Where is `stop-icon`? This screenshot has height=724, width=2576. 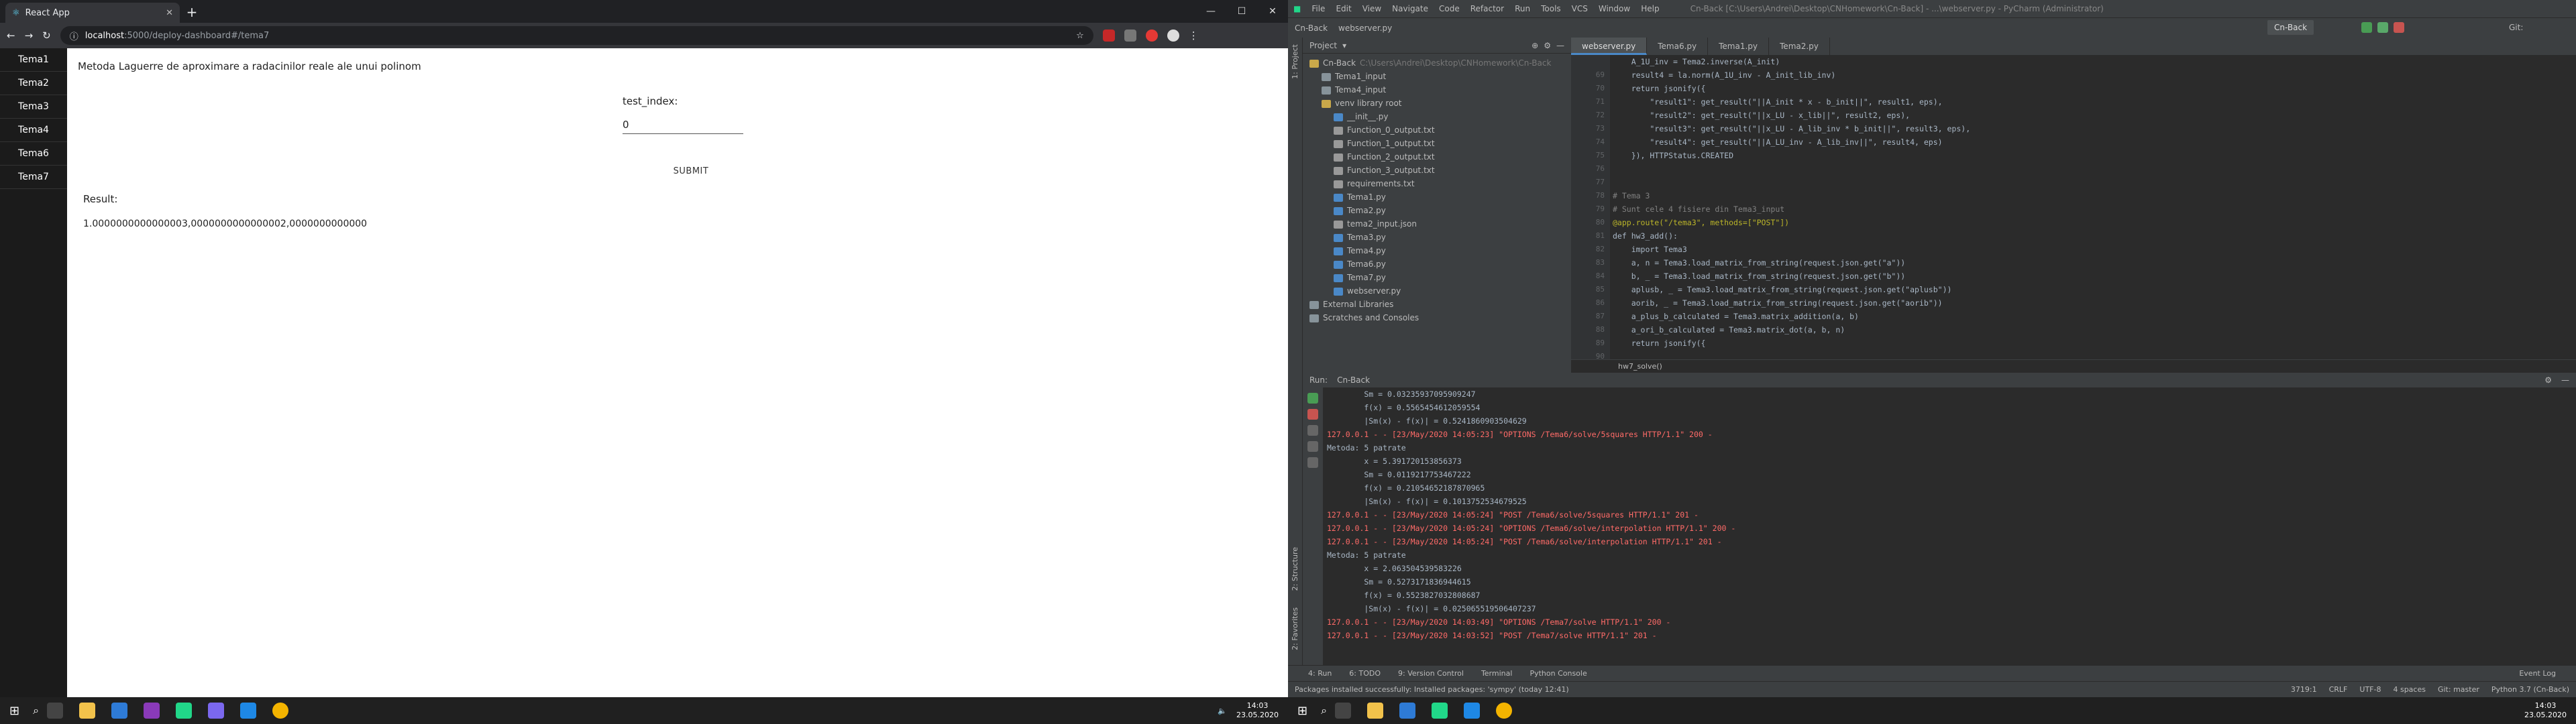
stop-icon is located at coordinates (1312, 414).